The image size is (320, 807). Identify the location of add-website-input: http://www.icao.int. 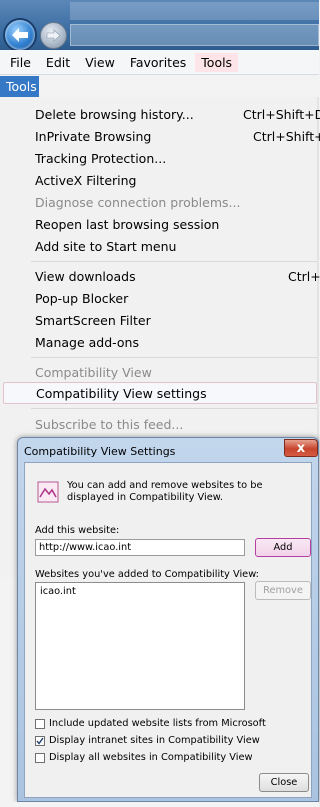
(140, 547).